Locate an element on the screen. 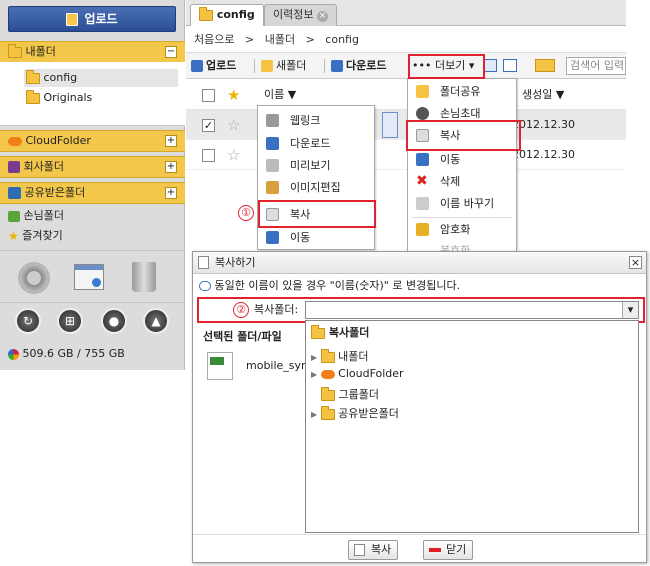  menu-item-rename: 이름 바꾸기 is located at coordinates (462, 203).